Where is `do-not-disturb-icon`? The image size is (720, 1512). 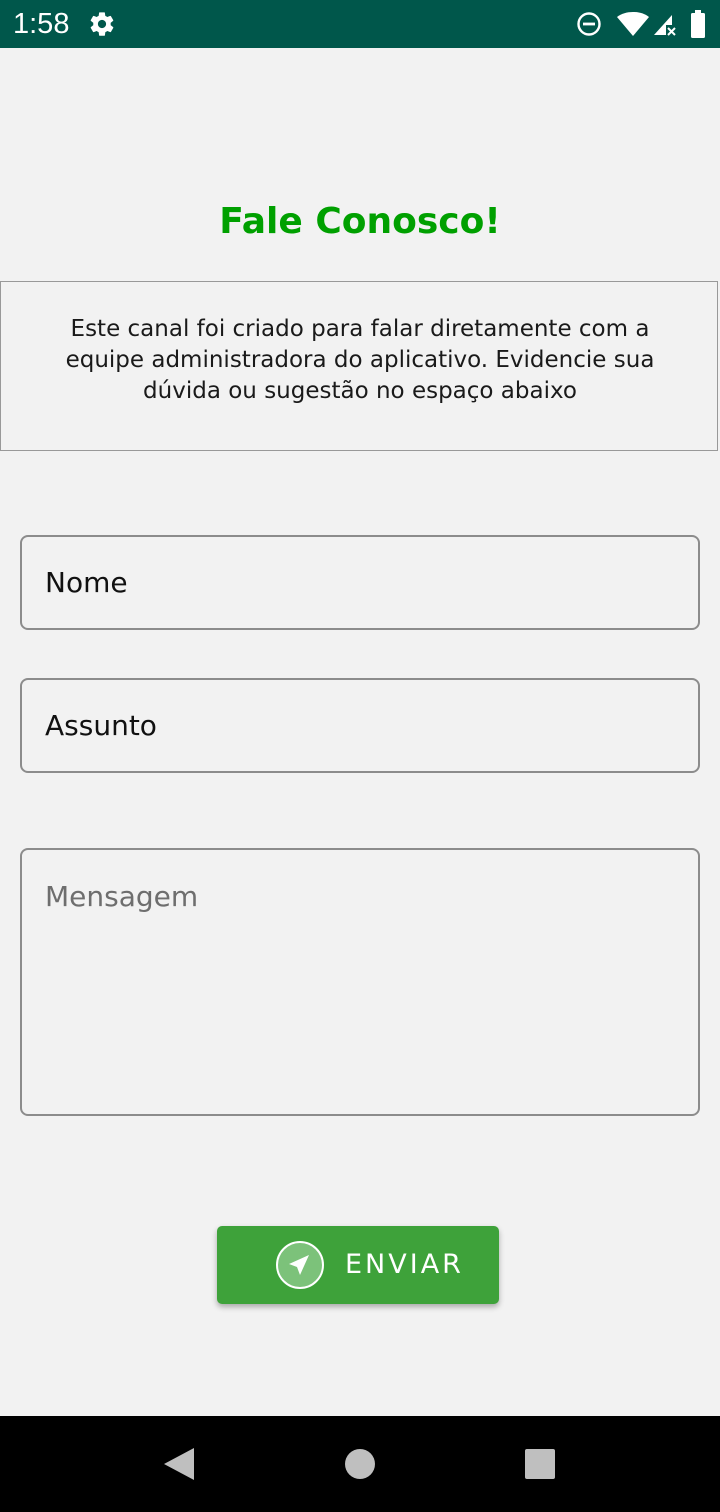
do-not-disturb-icon is located at coordinates (589, 24).